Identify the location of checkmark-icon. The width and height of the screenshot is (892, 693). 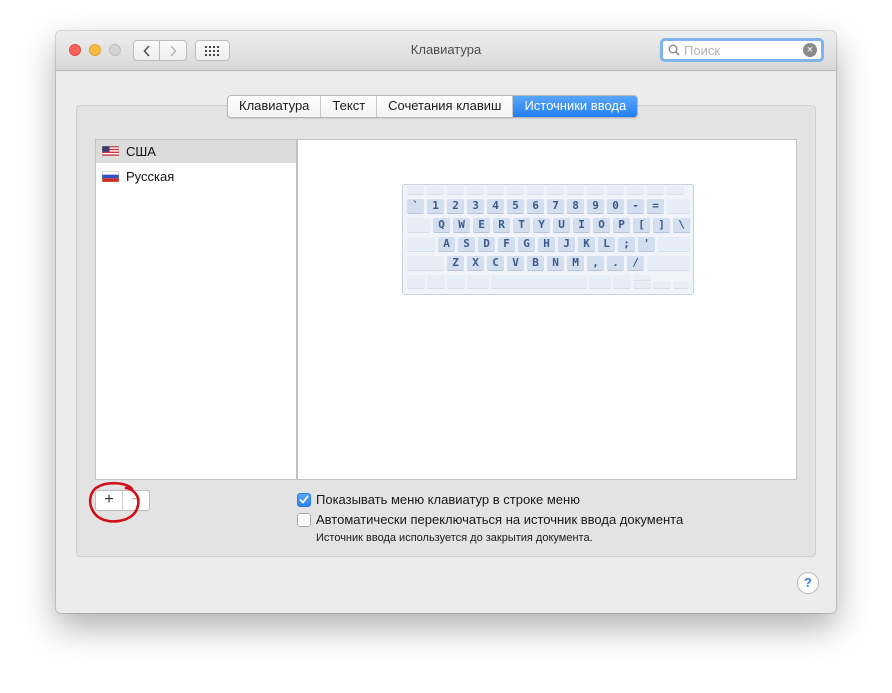
(304, 499).